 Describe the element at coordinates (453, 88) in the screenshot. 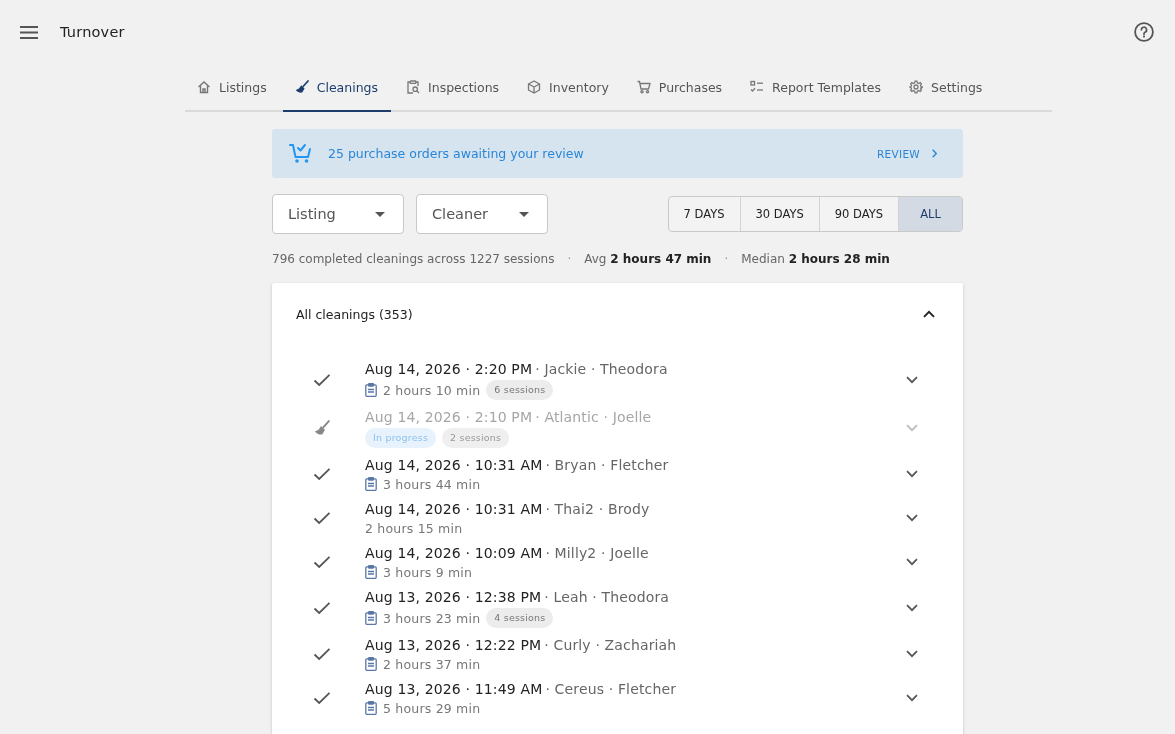

I see `tab: Inspections` at that location.